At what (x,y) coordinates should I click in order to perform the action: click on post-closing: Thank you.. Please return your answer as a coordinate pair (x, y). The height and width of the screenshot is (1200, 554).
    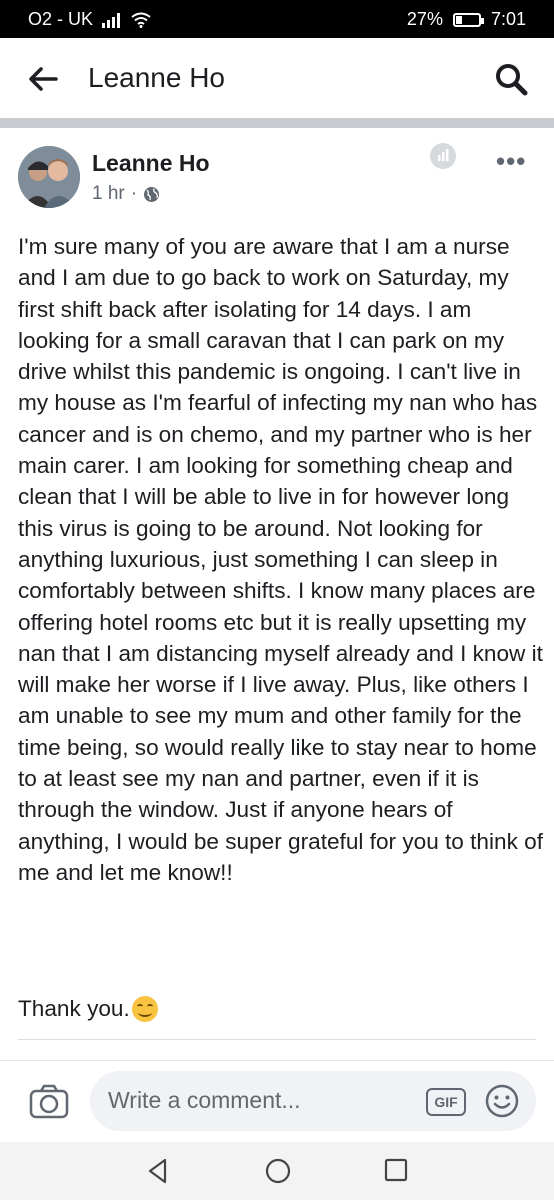
    Looking at the image, I should click on (88, 1008).